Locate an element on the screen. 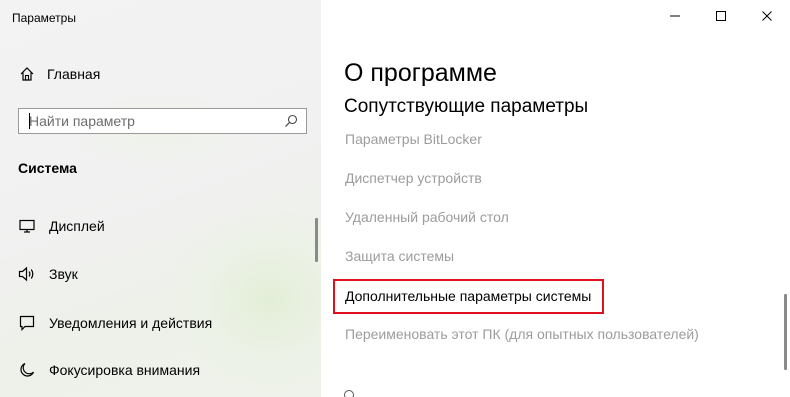  sidebar-scrollbar is located at coordinates (316, 240).